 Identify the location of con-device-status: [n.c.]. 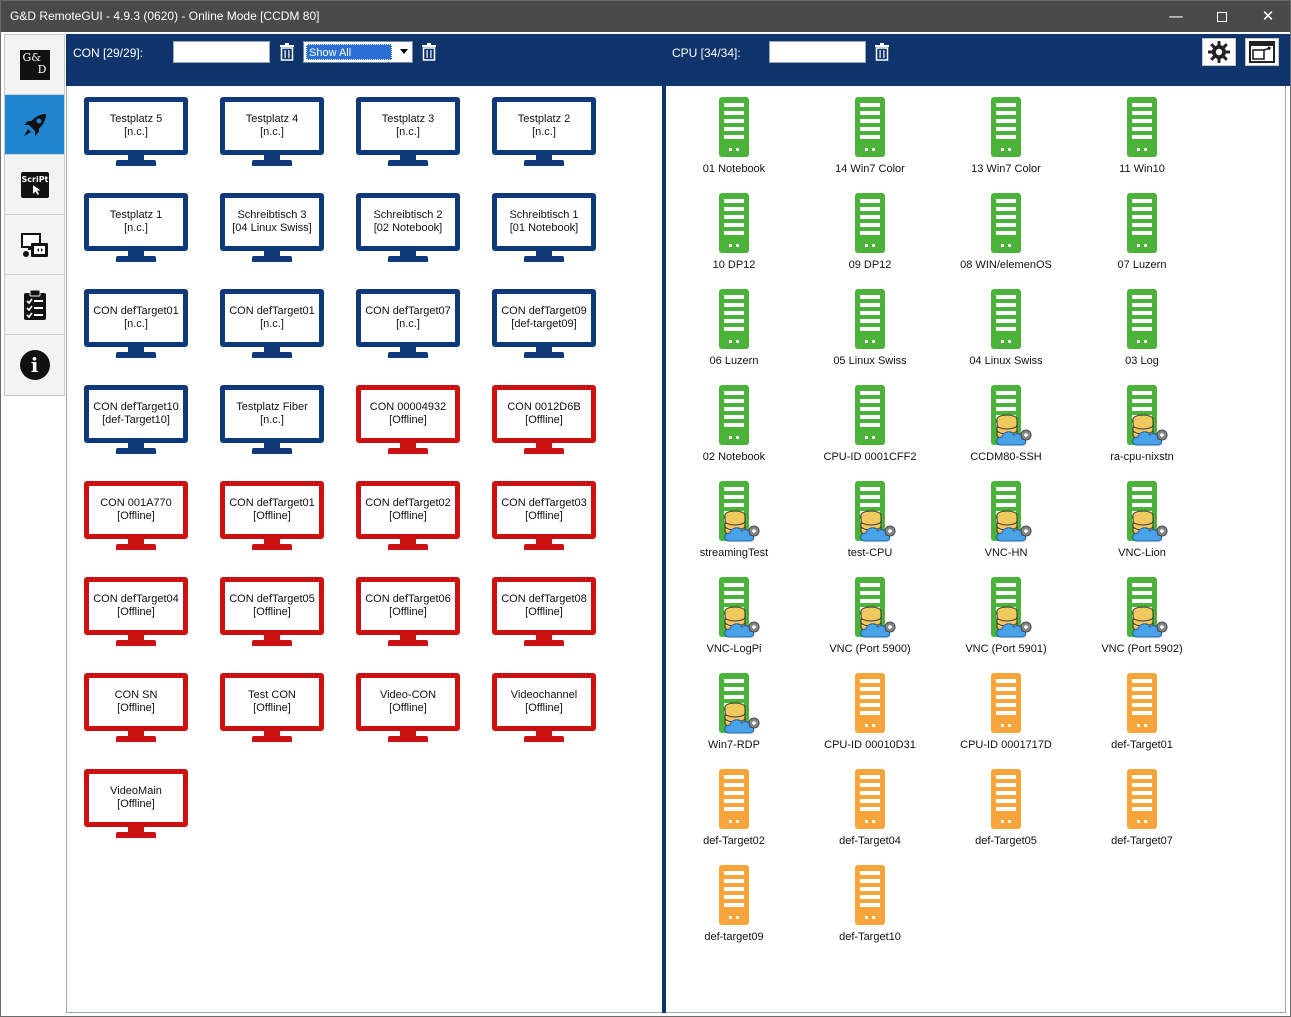
(408, 324).